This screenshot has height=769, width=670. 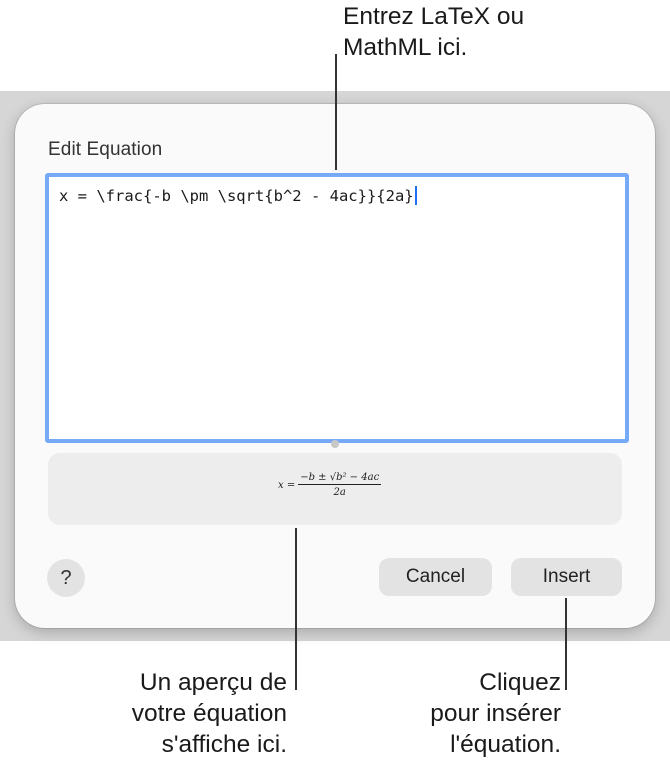 What do you see at coordinates (340, 478) in the screenshot?
I see `formula-numerator: −b ± √b² − 4ac` at bounding box center [340, 478].